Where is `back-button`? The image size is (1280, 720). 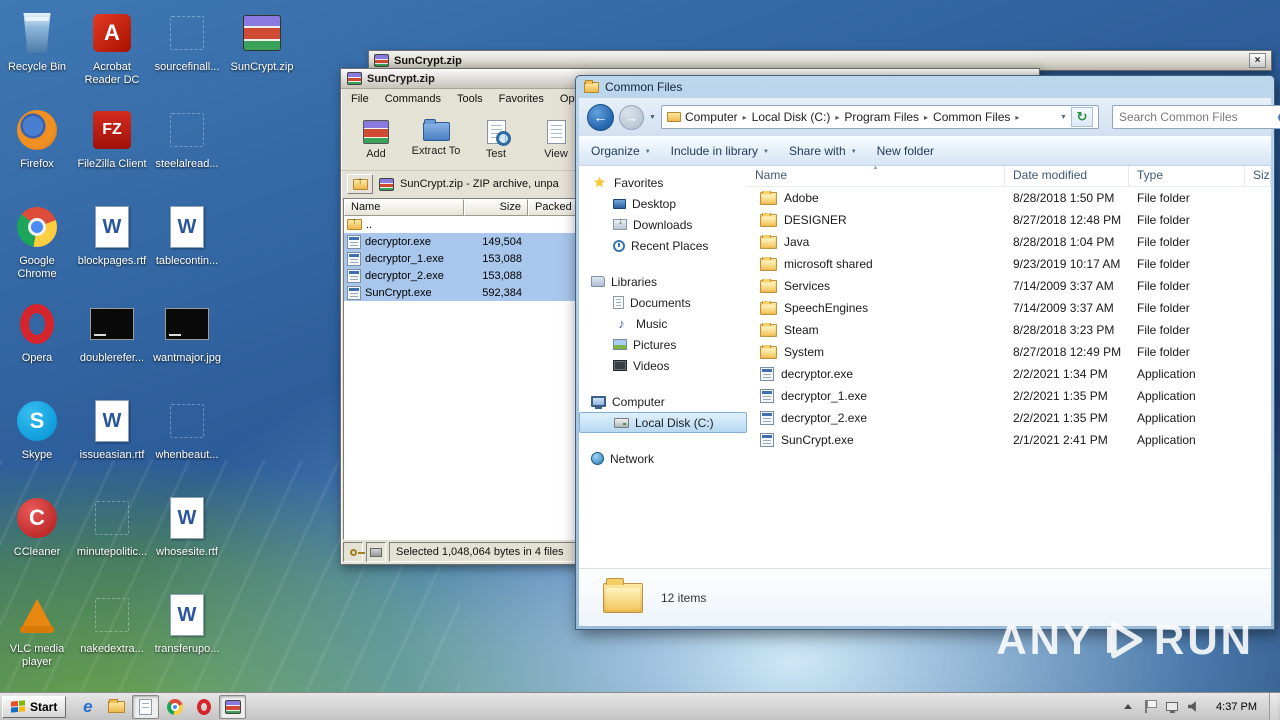 back-button is located at coordinates (600, 117).